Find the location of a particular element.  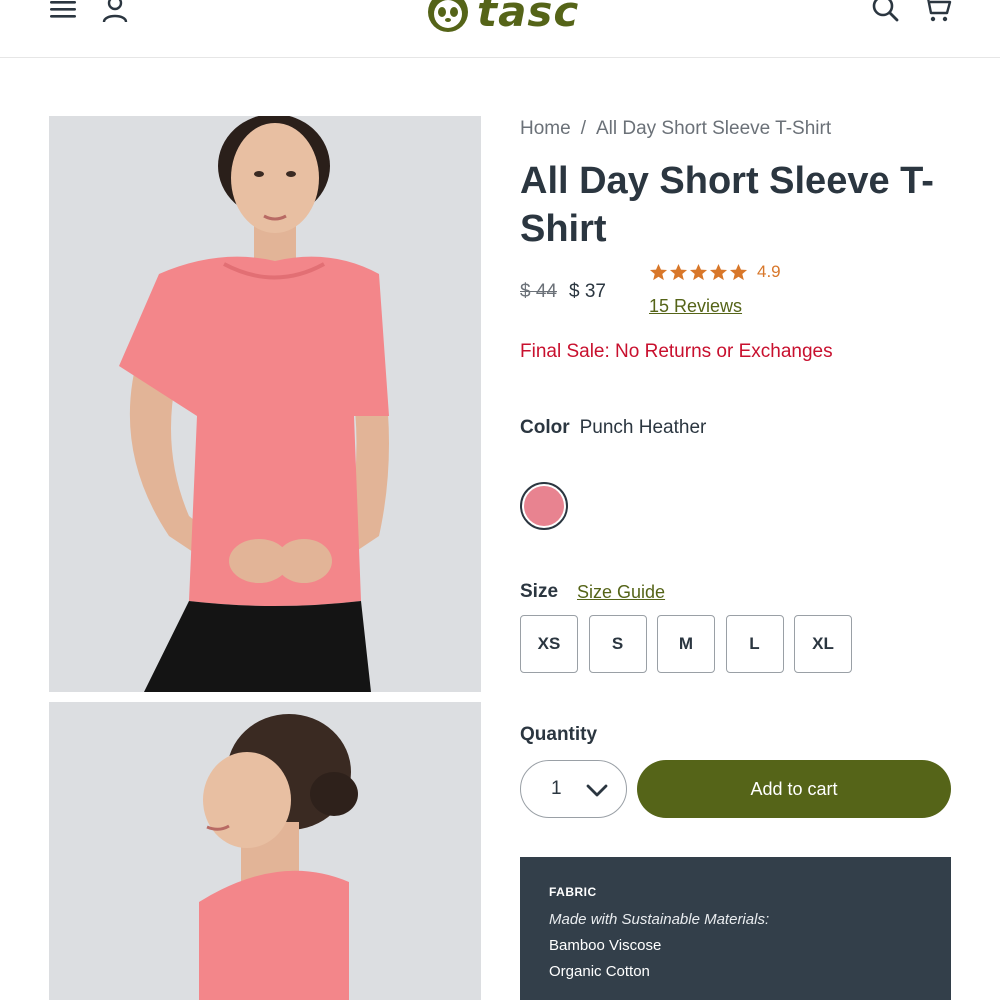

fabric-material: Organic Cotton is located at coordinates (599, 971).